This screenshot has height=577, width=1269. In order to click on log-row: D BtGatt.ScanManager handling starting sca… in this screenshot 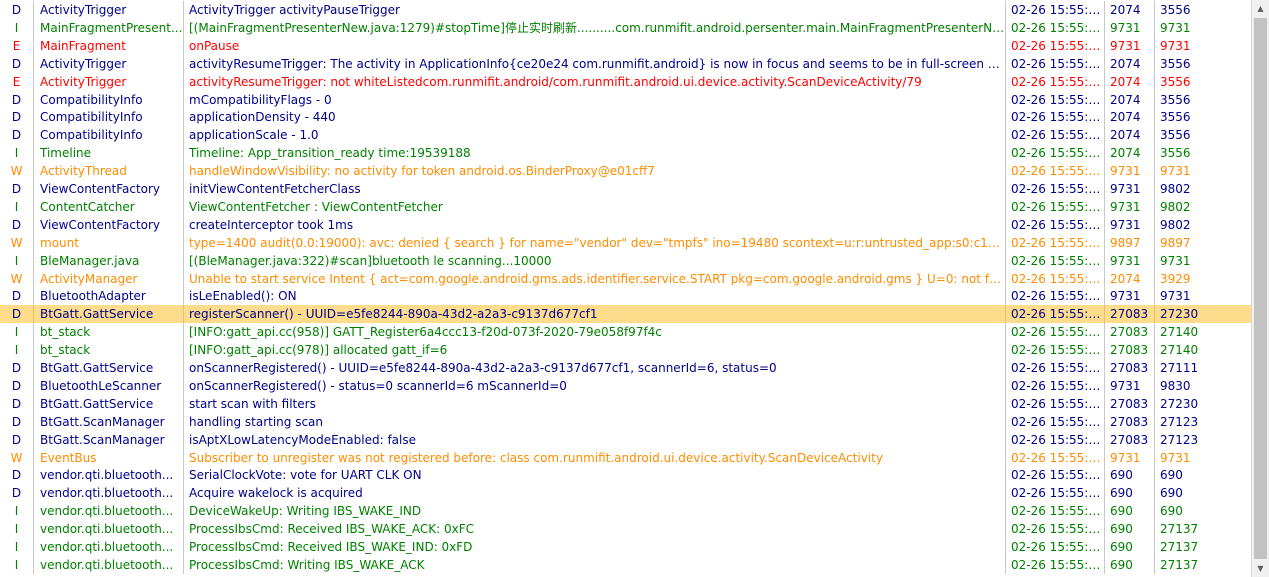, I will do `click(625, 421)`.